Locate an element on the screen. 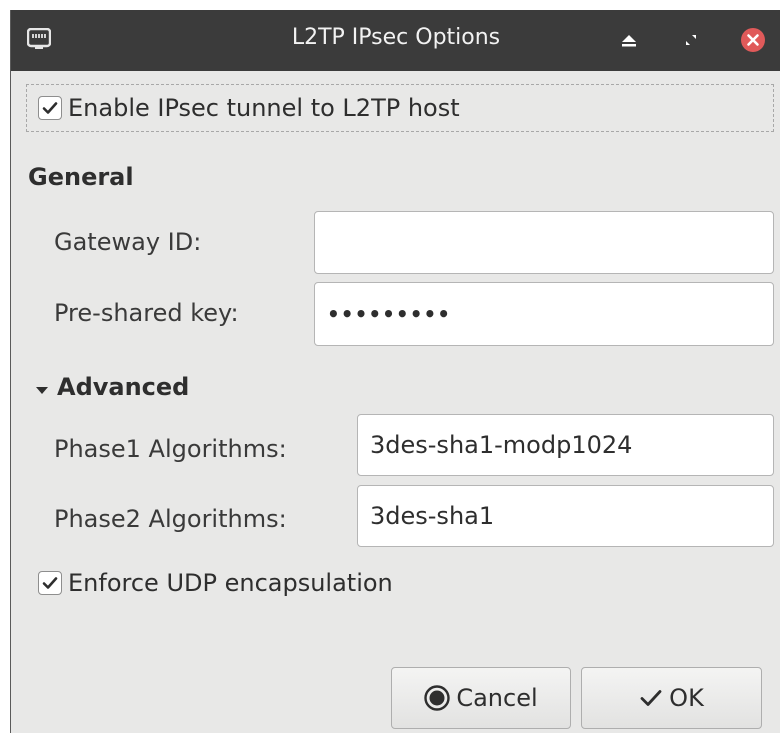  cancel-button: Cancel is located at coordinates (481, 698).